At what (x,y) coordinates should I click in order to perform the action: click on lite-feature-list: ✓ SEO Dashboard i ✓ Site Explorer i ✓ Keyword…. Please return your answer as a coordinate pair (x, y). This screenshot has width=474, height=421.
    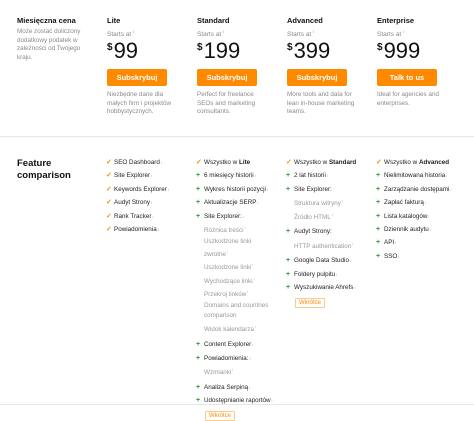
    Looking at the image, I should click on (152, 196).